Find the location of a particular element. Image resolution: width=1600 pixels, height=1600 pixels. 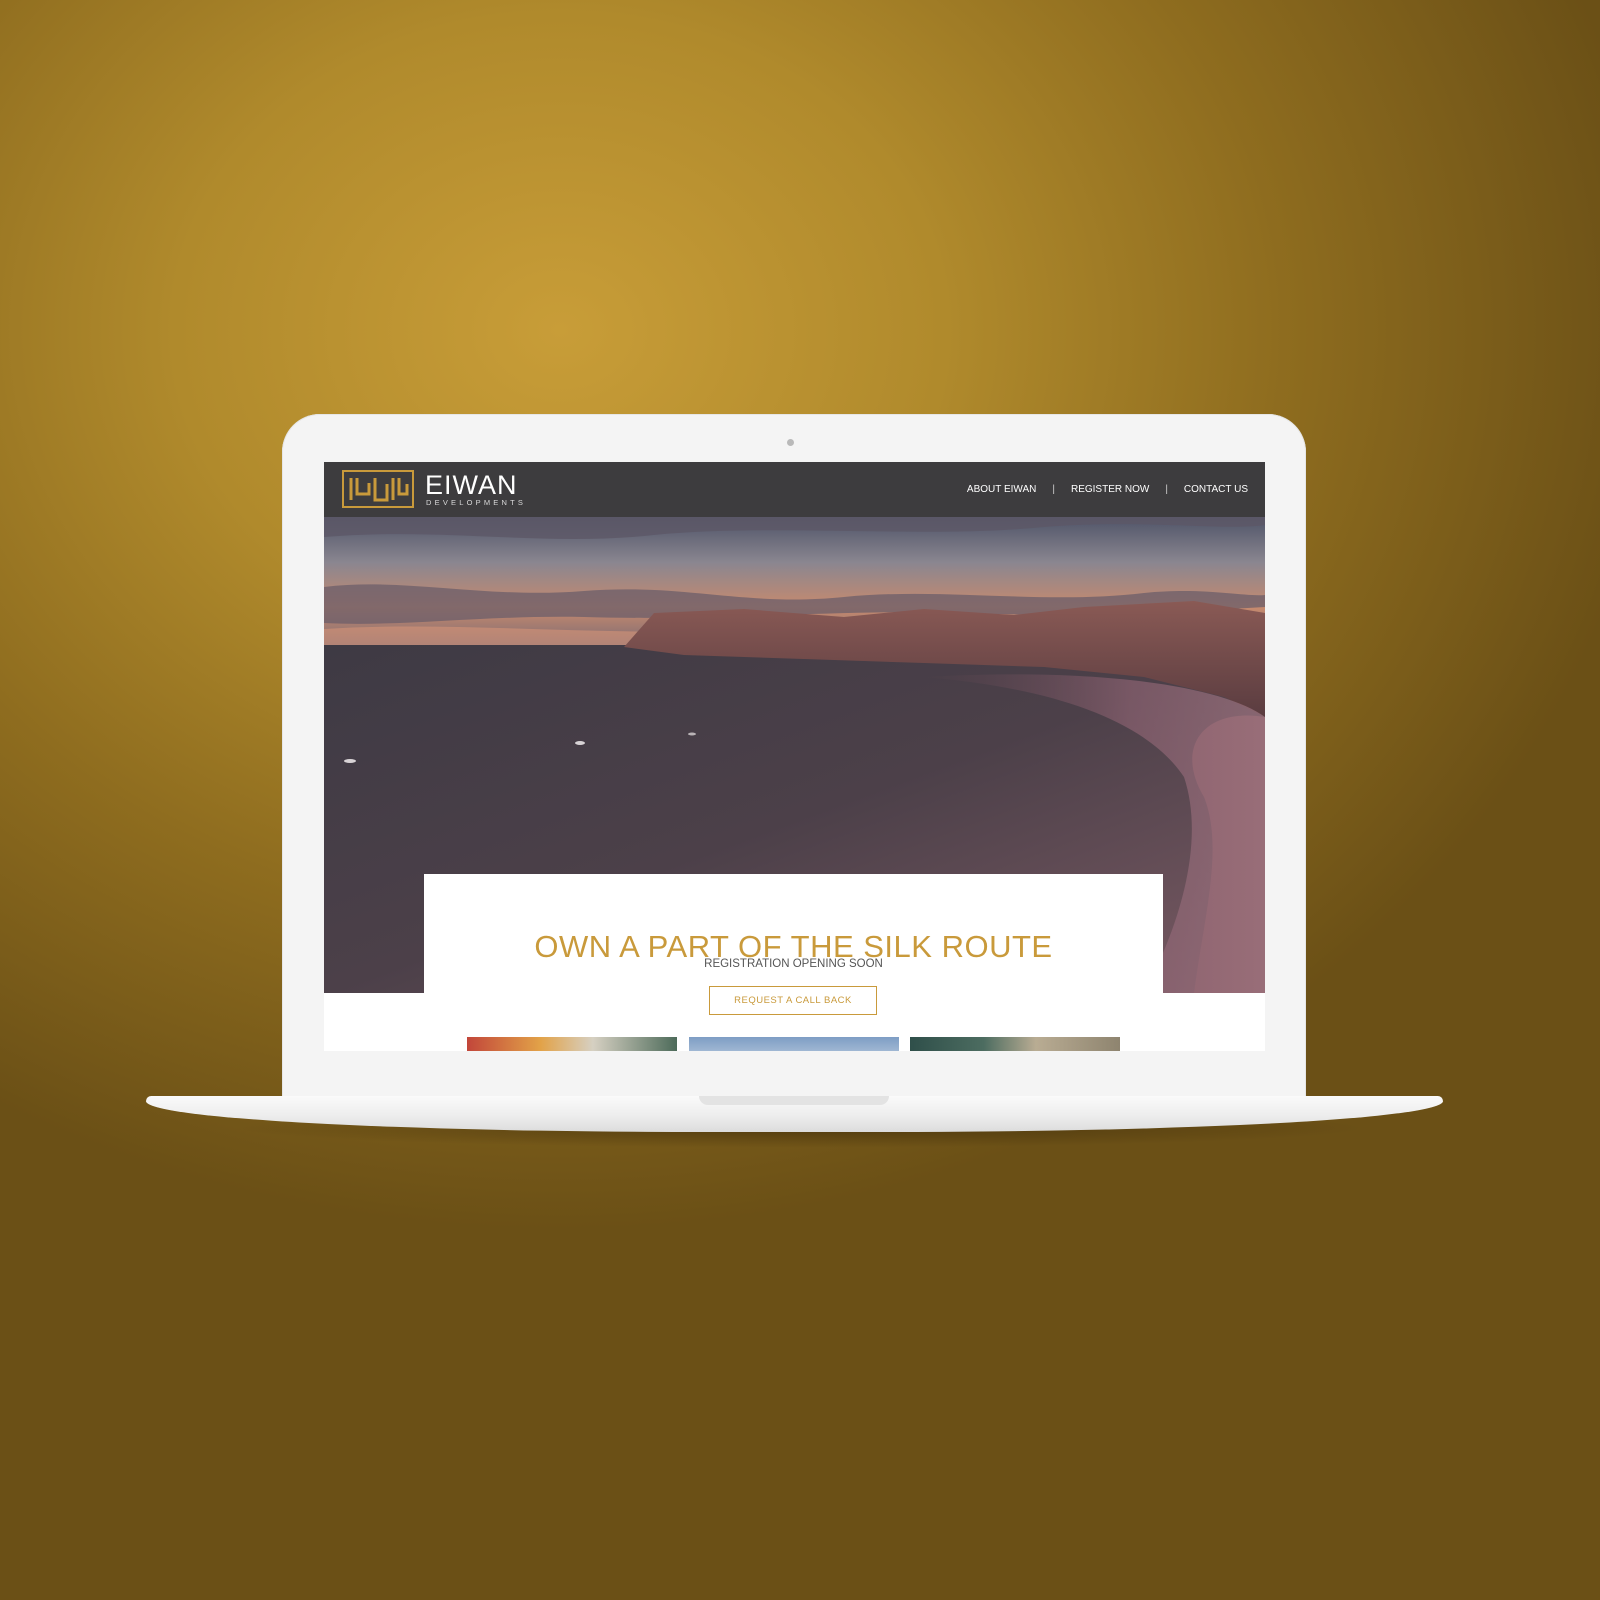

coast-thumbnail is located at coordinates (1015, 1044).